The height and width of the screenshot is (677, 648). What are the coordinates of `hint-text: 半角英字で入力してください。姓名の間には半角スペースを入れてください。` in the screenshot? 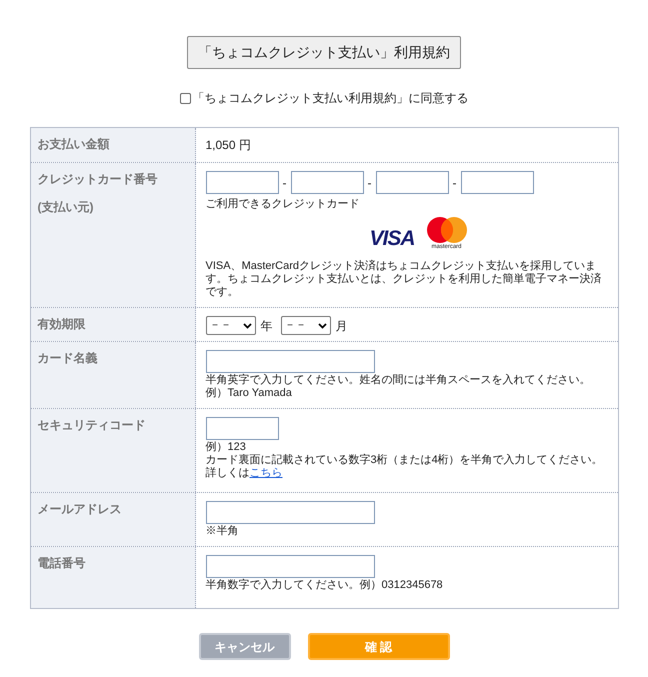 It's located at (398, 380).